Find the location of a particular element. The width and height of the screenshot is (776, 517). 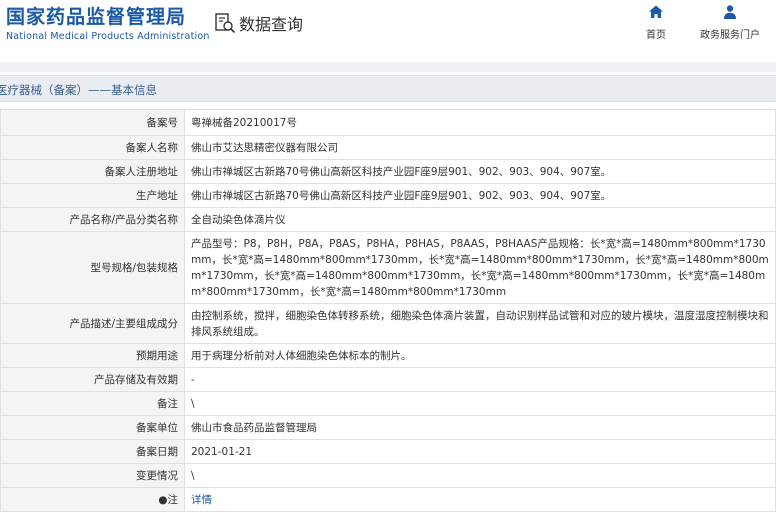

table-row: 备案人名称 佛山市艾达思精密仪器有限公司 is located at coordinates (388, 147).